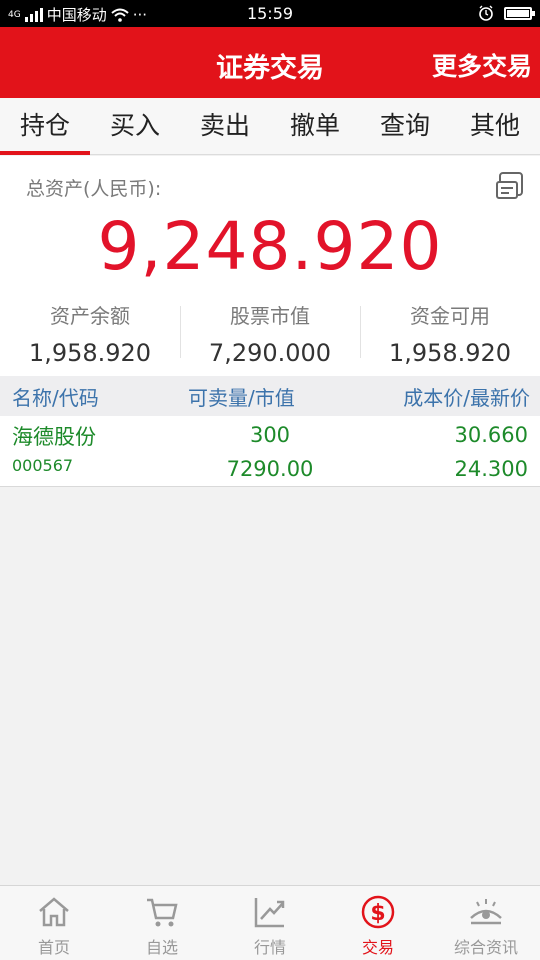 This screenshot has width=540, height=960. What do you see at coordinates (53, 947) in the screenshot?
I see `nav-home-label: 首页` at bounding box center [53, 947].